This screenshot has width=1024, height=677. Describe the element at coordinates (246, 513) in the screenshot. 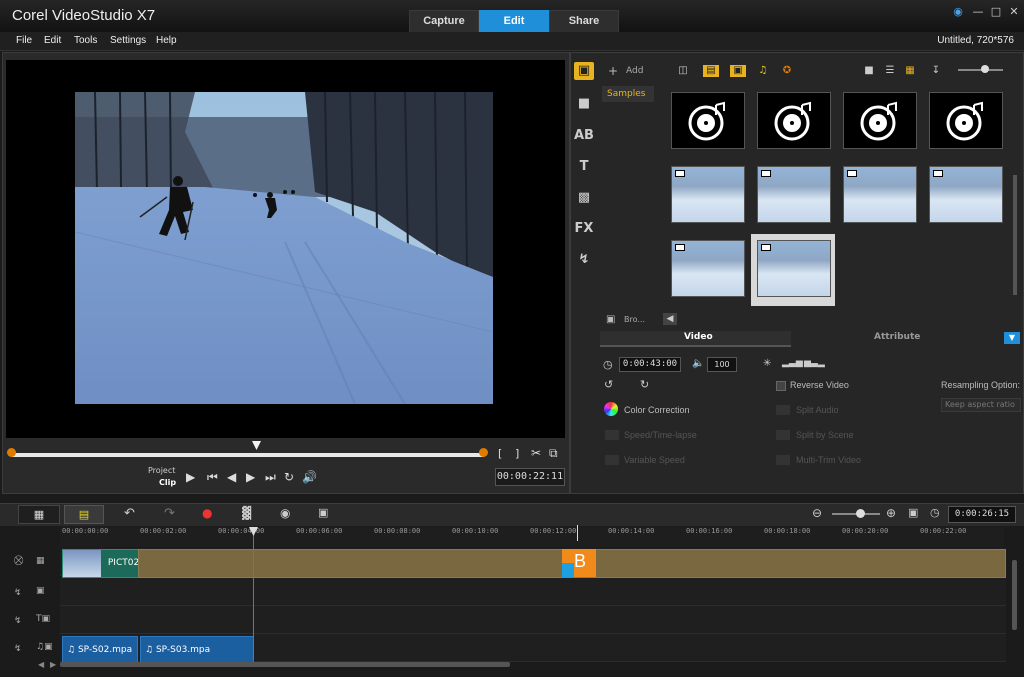

I see `sound-mixer-icon: ▓` at that location.